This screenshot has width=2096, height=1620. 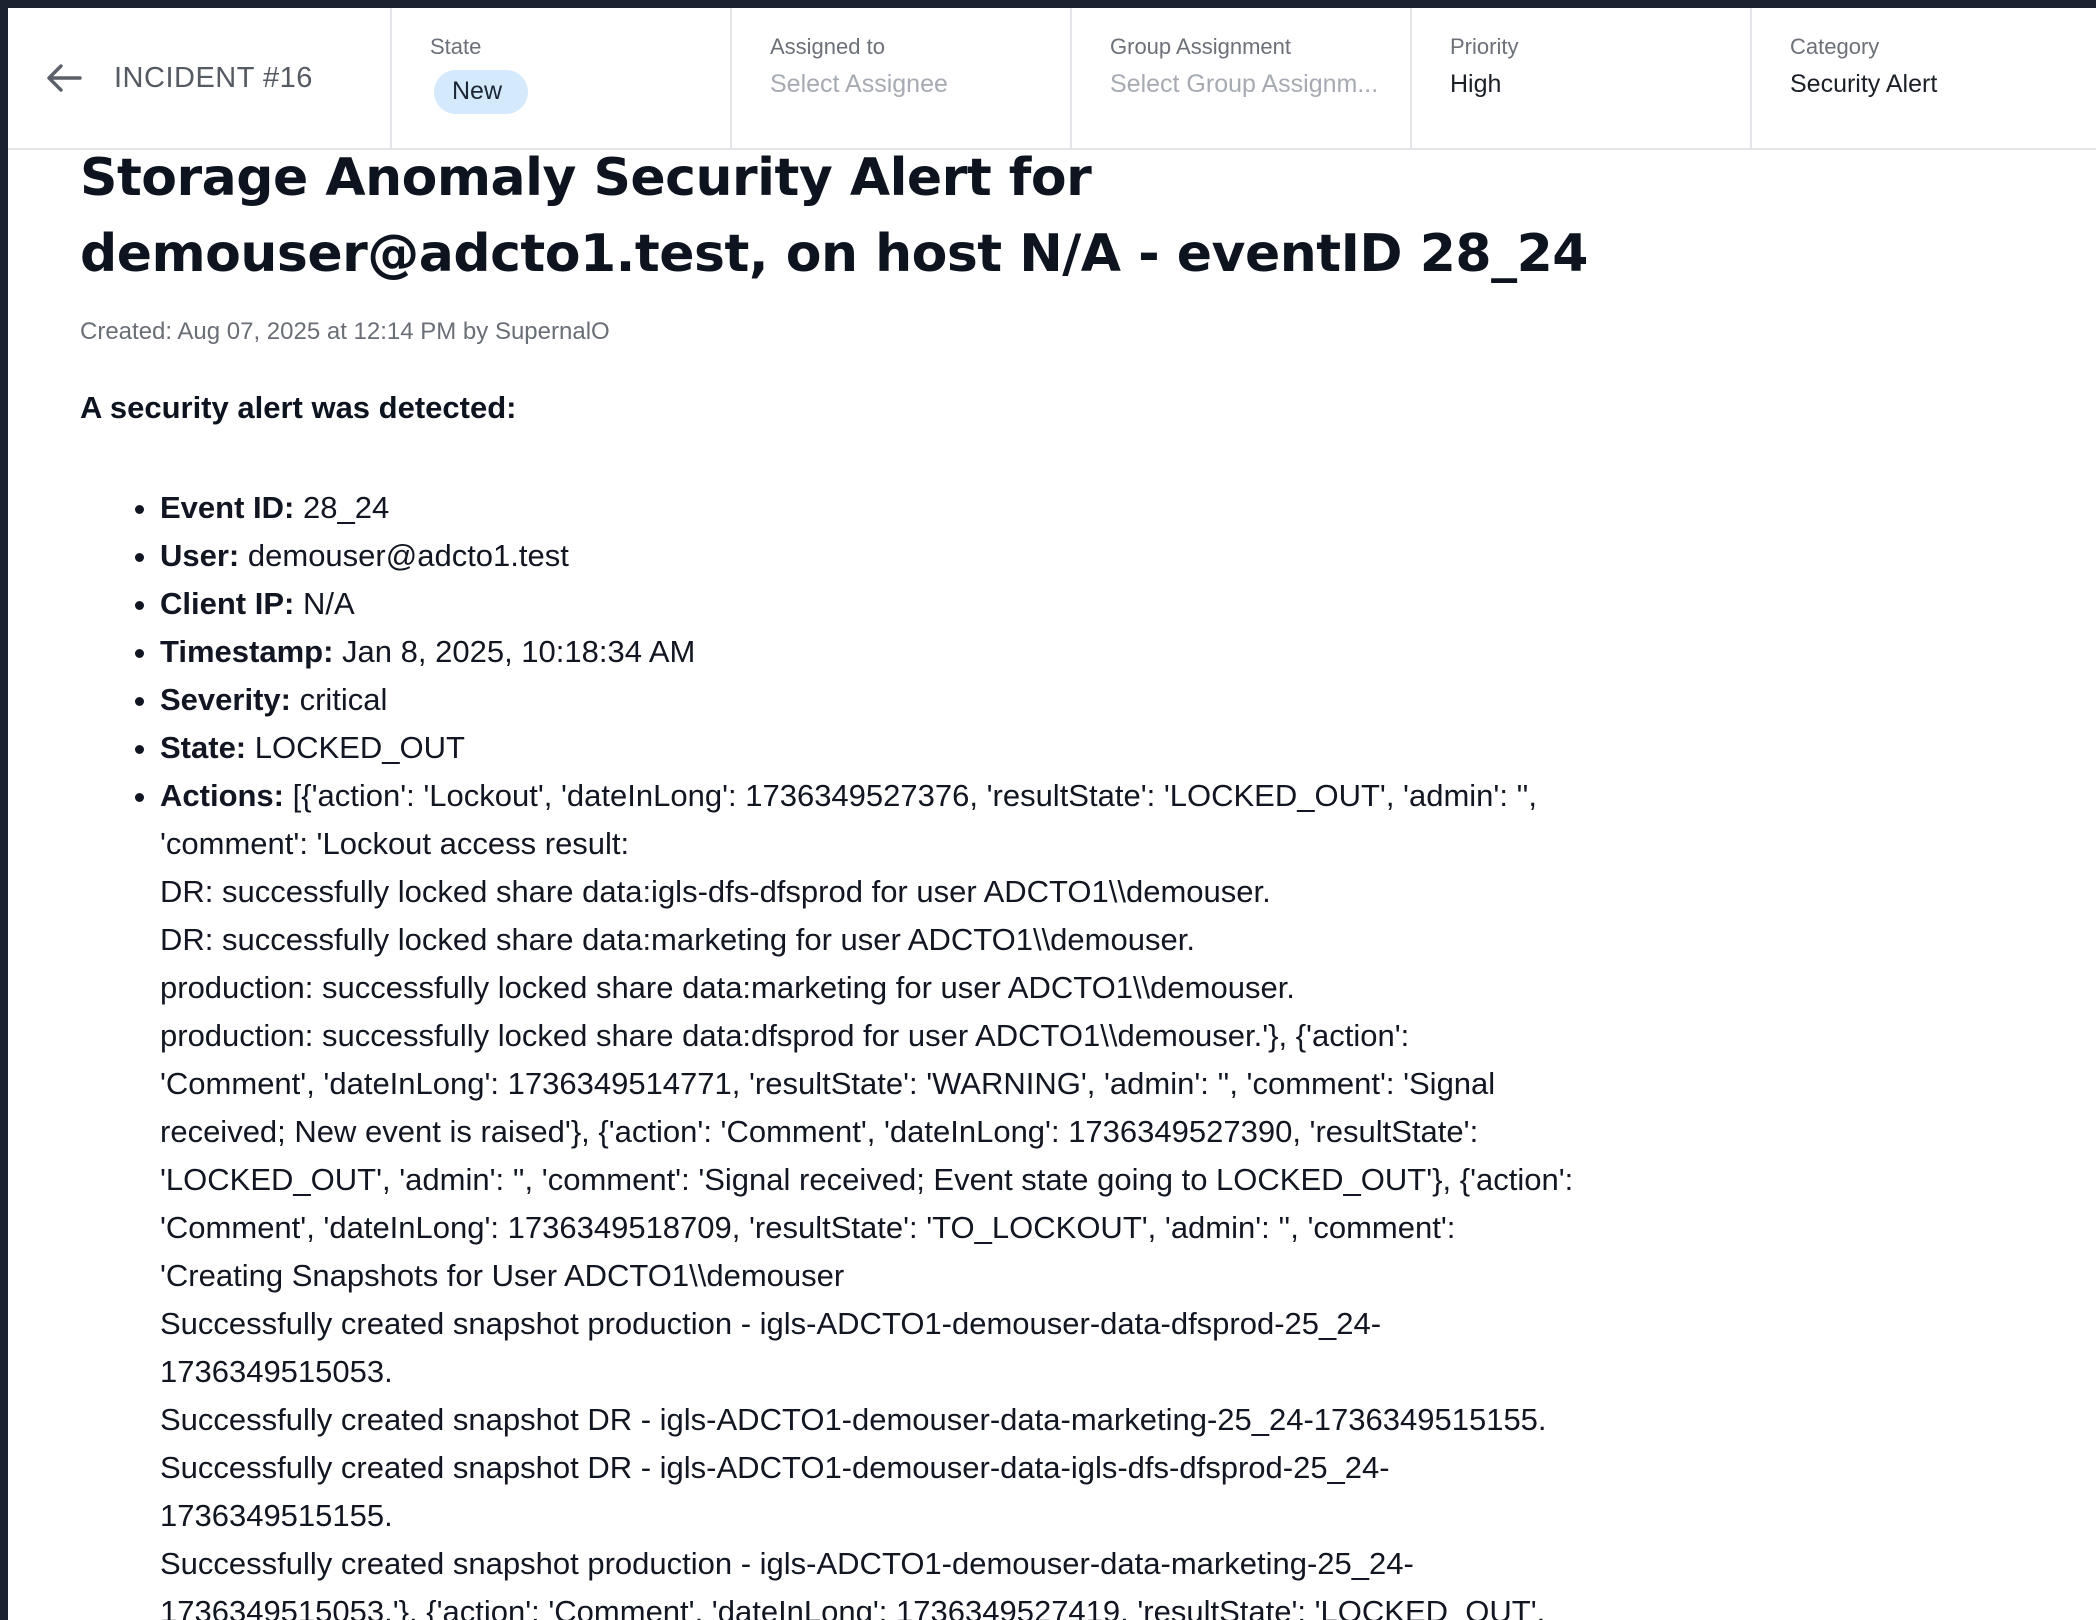 What do you see at coordinates (298, 407) in the screenshot?
I see `alert-heading: A security alert was detected:` at bounding box center [298, 407].